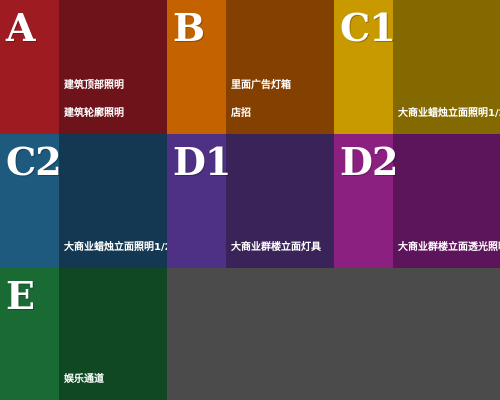 This screenshot has height=400, width=500. I want to click on tile-d2-letter: D2, so click(369, 161).